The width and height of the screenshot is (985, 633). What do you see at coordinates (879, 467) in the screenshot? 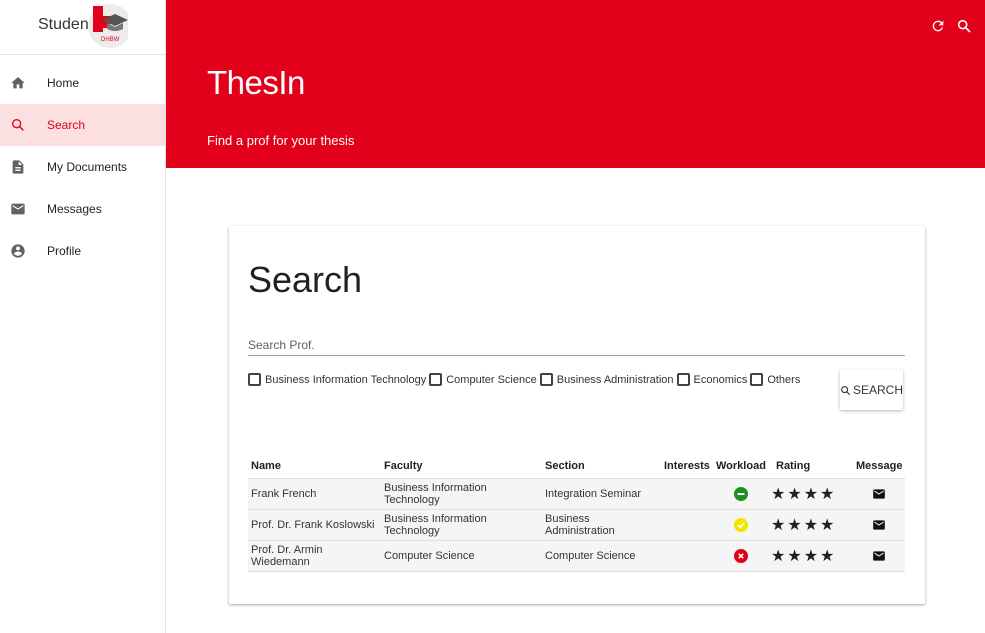
I see `column-header: Message` at bounding box center [879, 467].